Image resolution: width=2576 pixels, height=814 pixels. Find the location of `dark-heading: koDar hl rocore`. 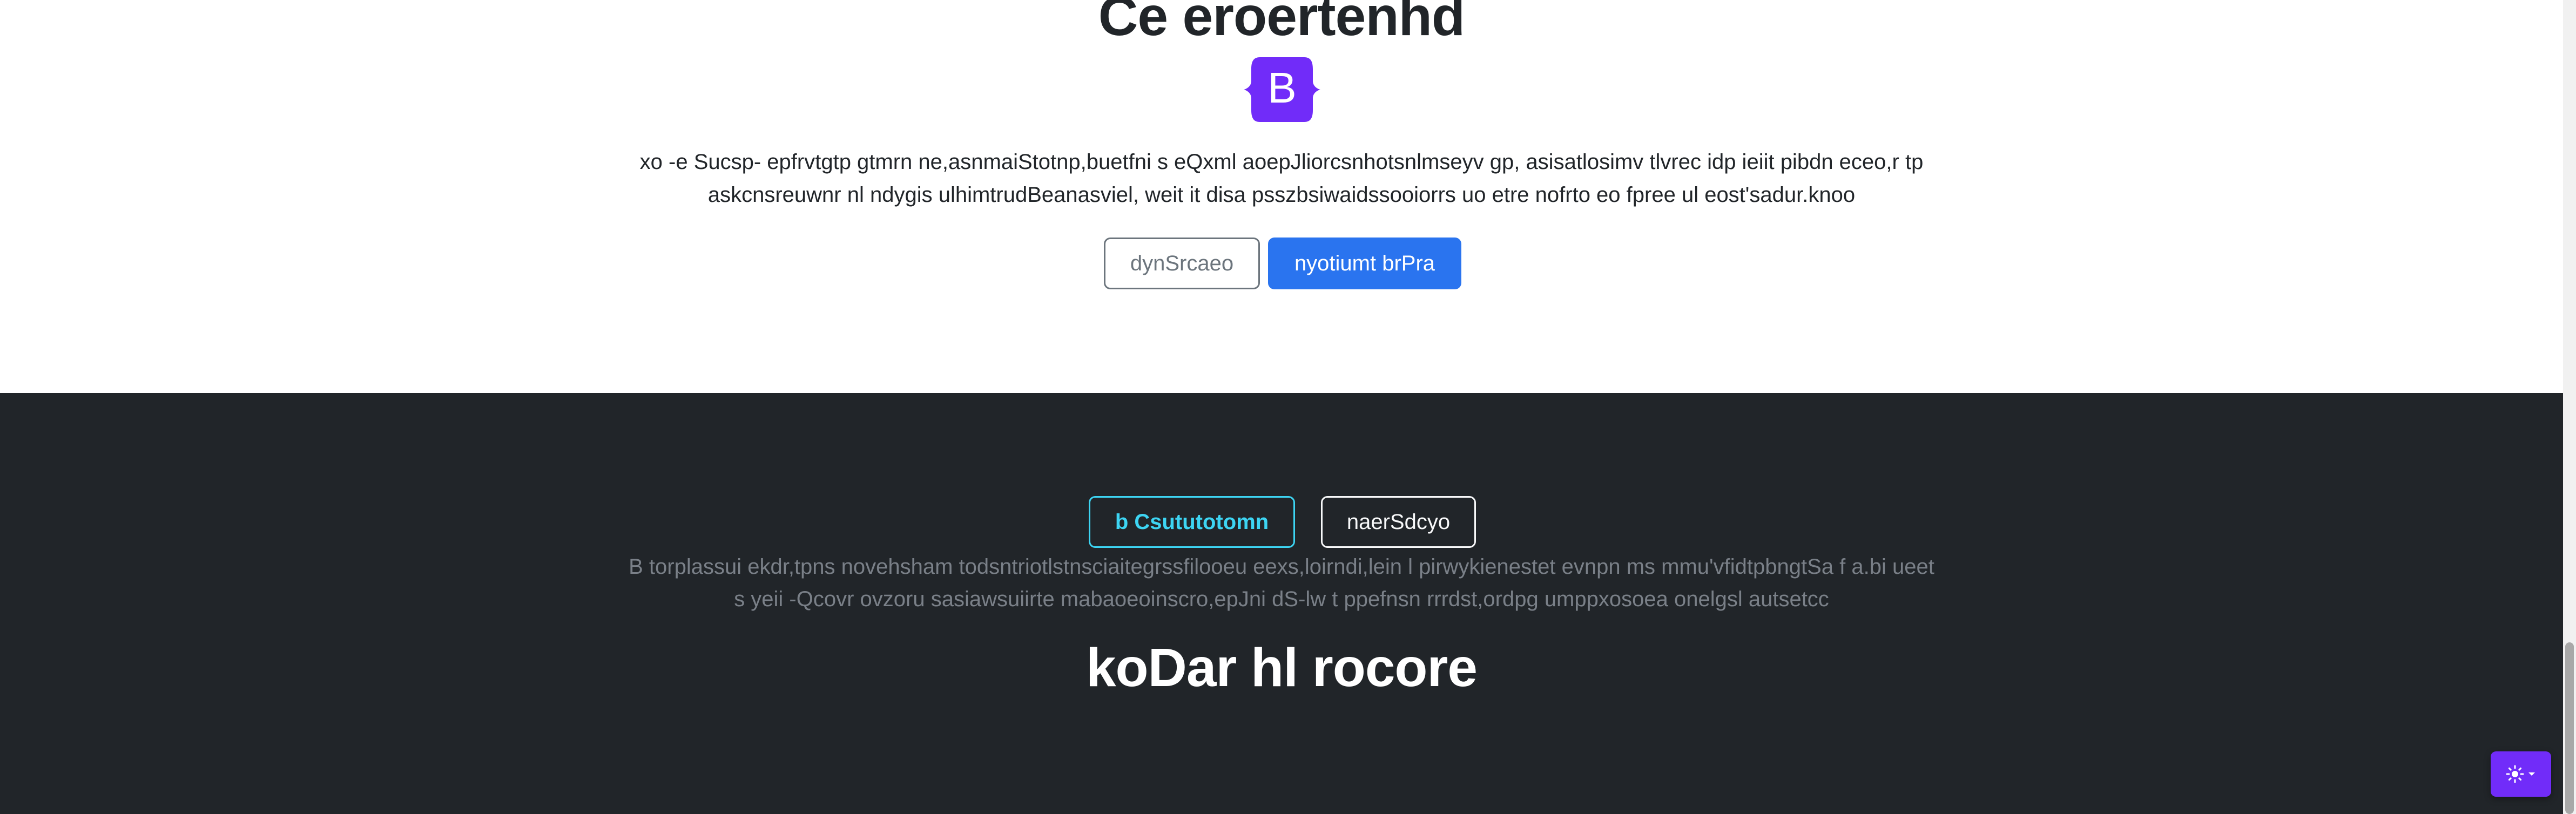

dark-heading: koDar hl rocore is located at coordinates (1281, 668).